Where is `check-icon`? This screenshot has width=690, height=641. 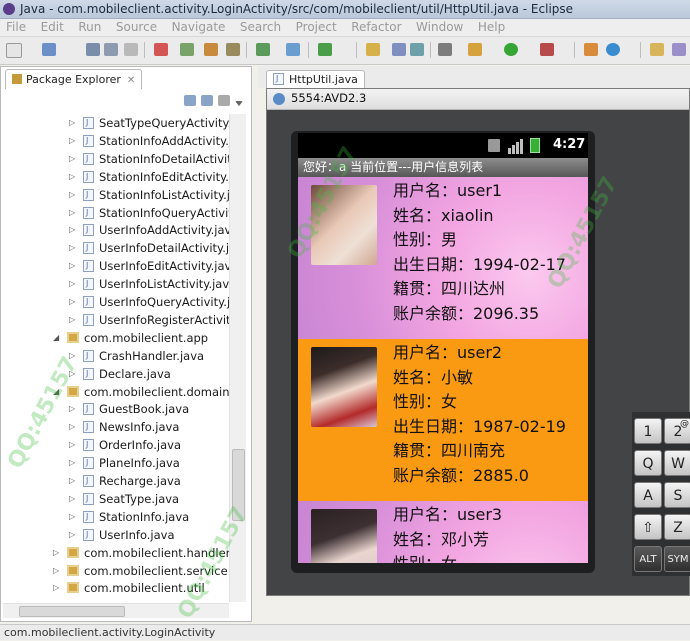 check-icon is located at coordinates (325, 49).